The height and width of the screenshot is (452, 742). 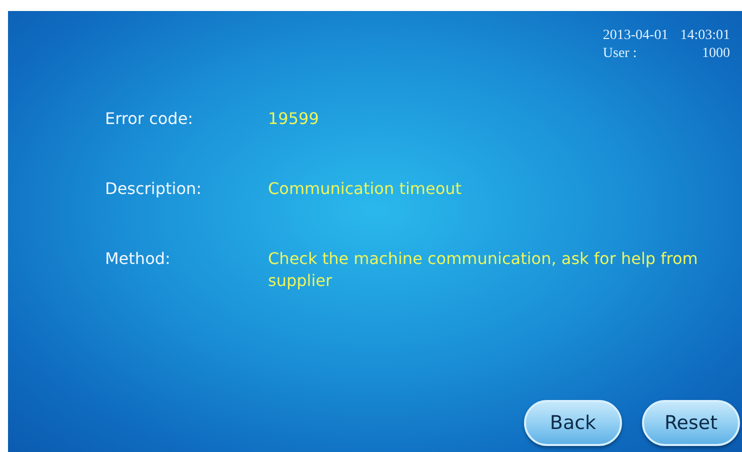 What do you see at coordinates (573, 423) in the screenshot?
I see `back-button: Back` at bounding box center [573, 423].